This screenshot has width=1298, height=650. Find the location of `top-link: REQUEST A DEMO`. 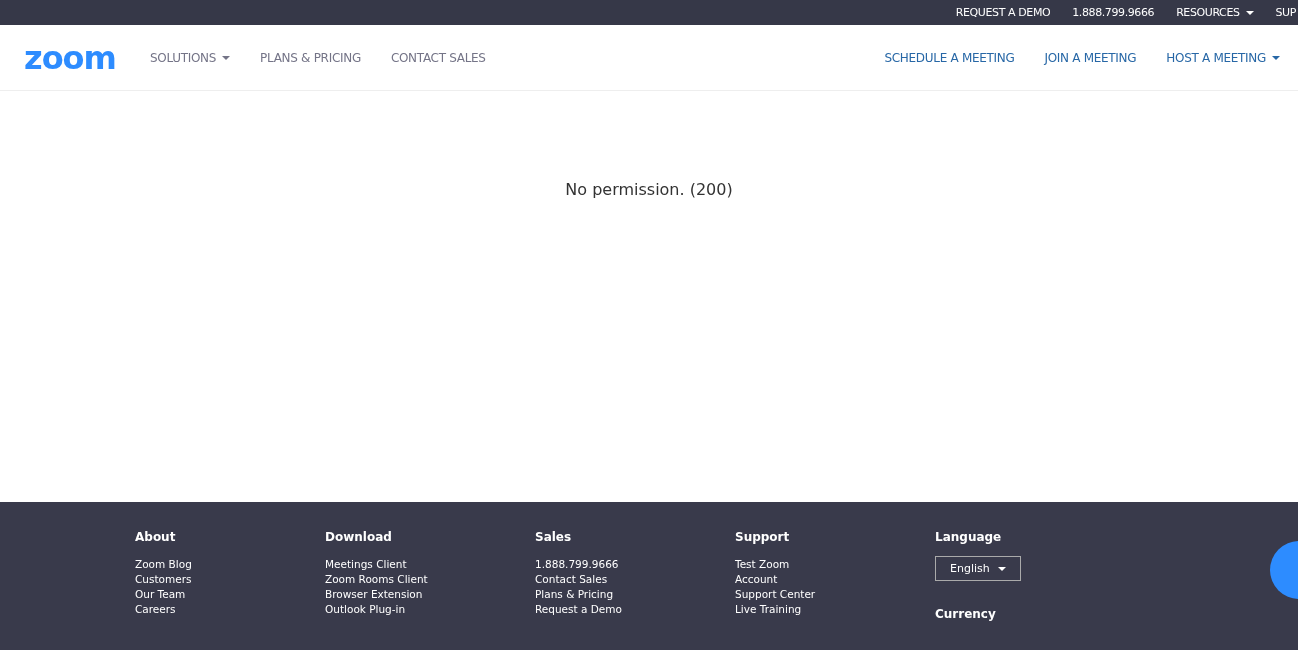

top-link: REQUEST A DEMO is located at coordinates (1003, 12).